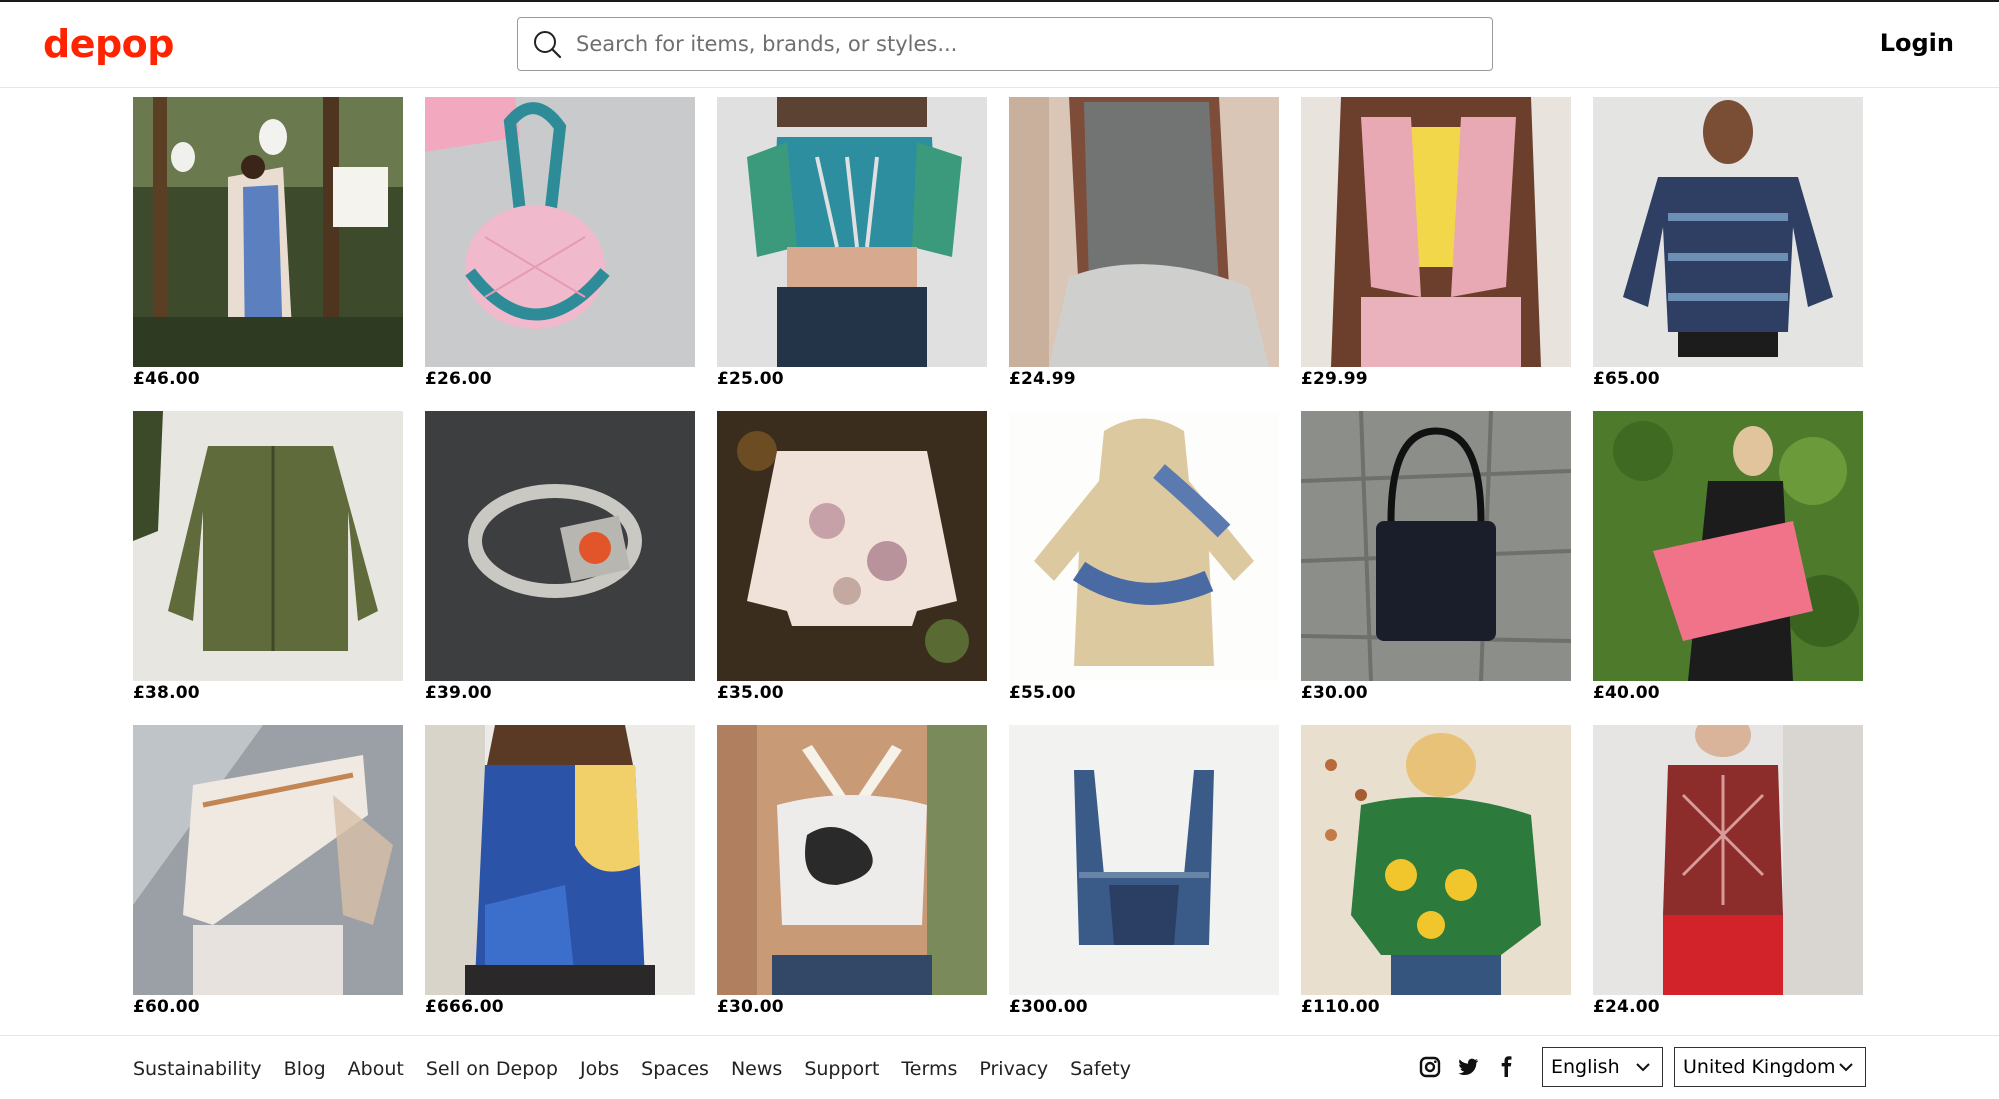 The width and height of the screenshot is (1999, 1099). I want to click on product-price: £24.99, so click(1042, 379).